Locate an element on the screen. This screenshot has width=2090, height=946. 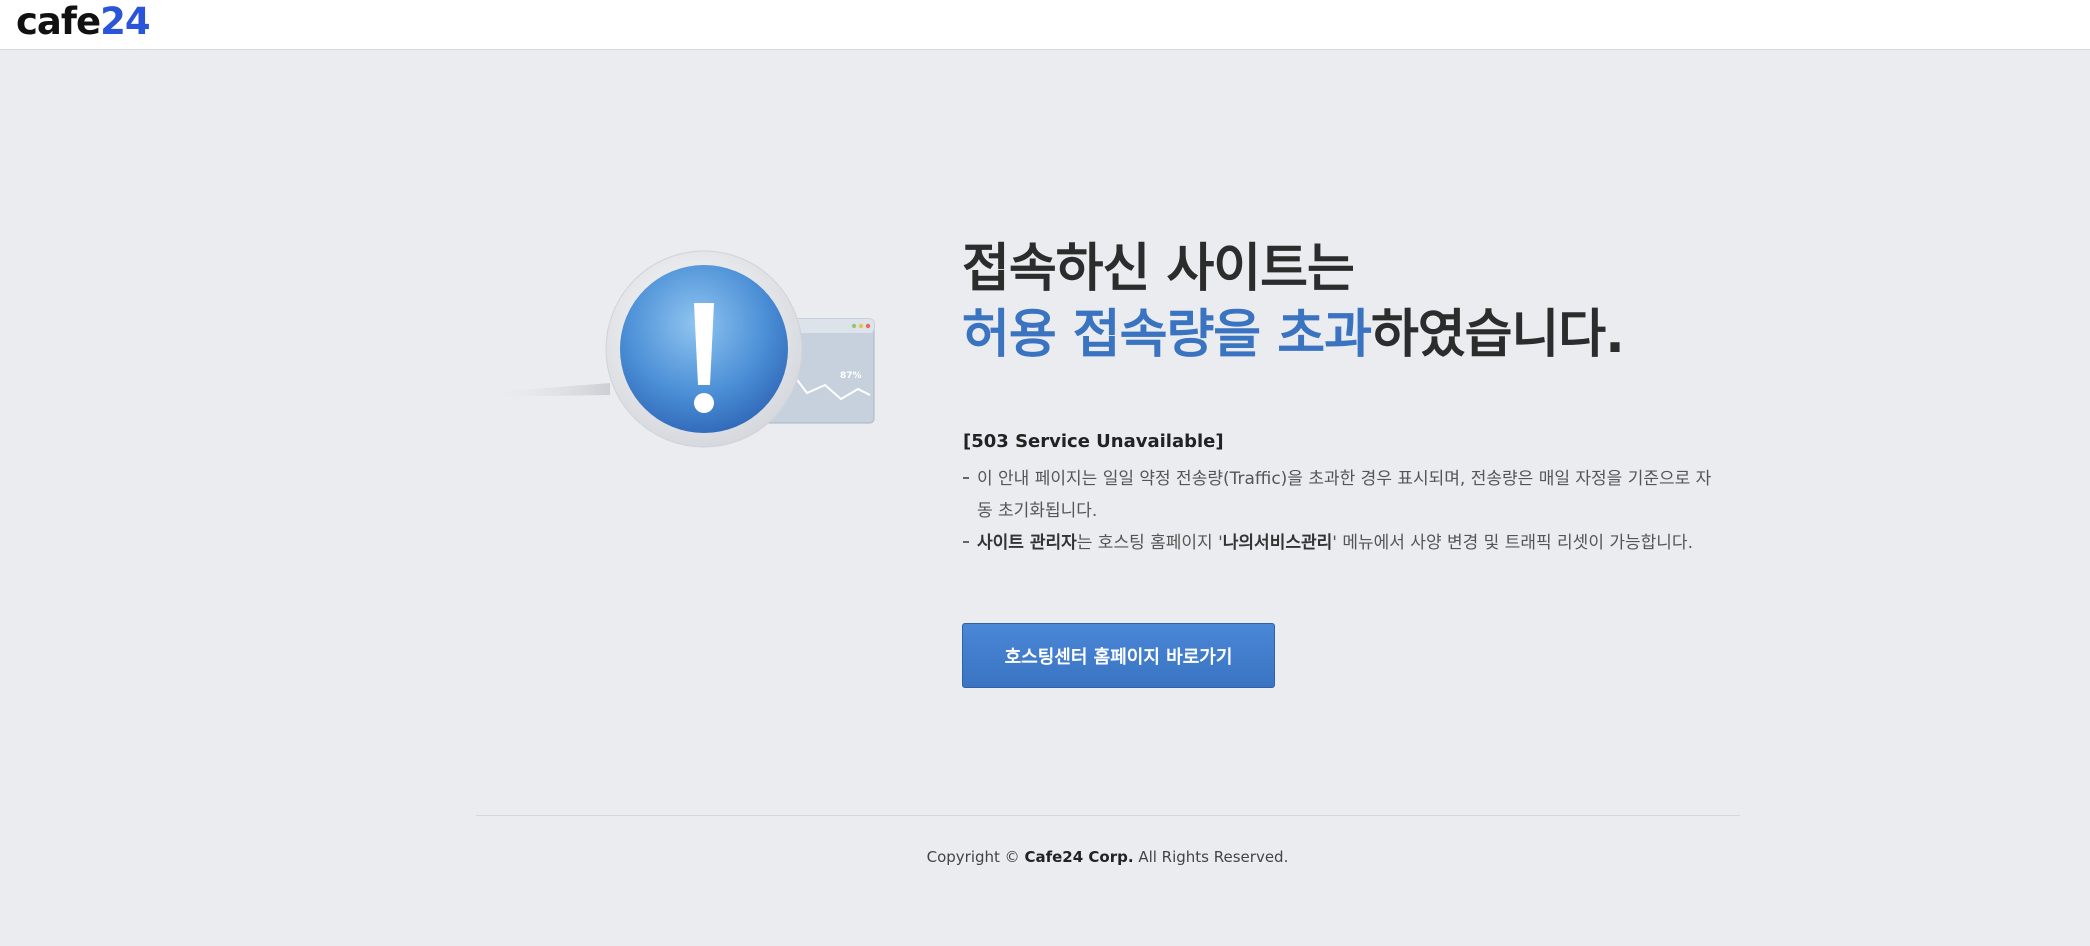
warning-illustration: 87% is located at coordinates (677, 349).